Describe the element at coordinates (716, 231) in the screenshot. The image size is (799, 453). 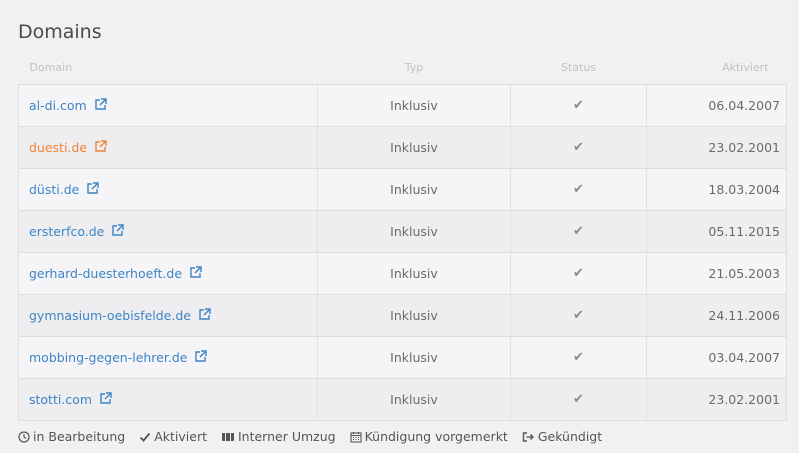
I see `activated-date: 05.11.2015` at that location.